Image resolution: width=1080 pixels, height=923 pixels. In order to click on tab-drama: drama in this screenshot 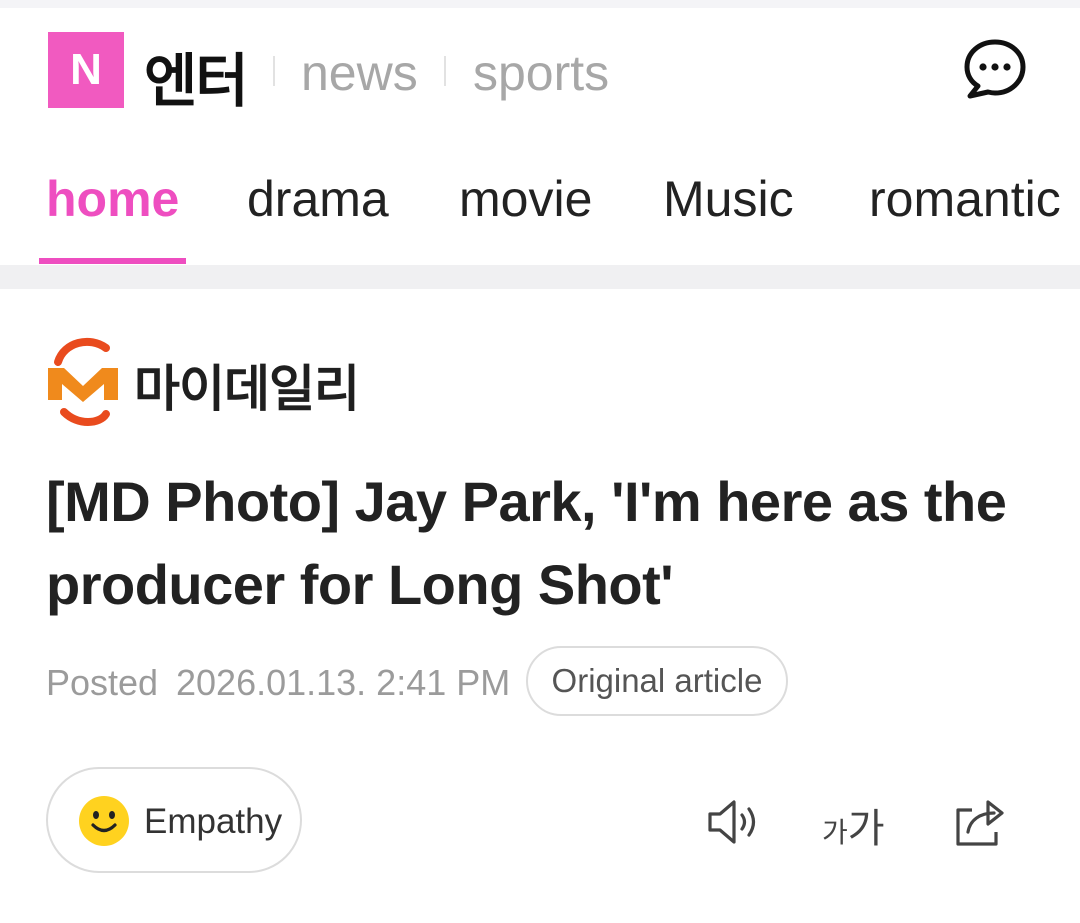, I will do `click(318, 199)`.